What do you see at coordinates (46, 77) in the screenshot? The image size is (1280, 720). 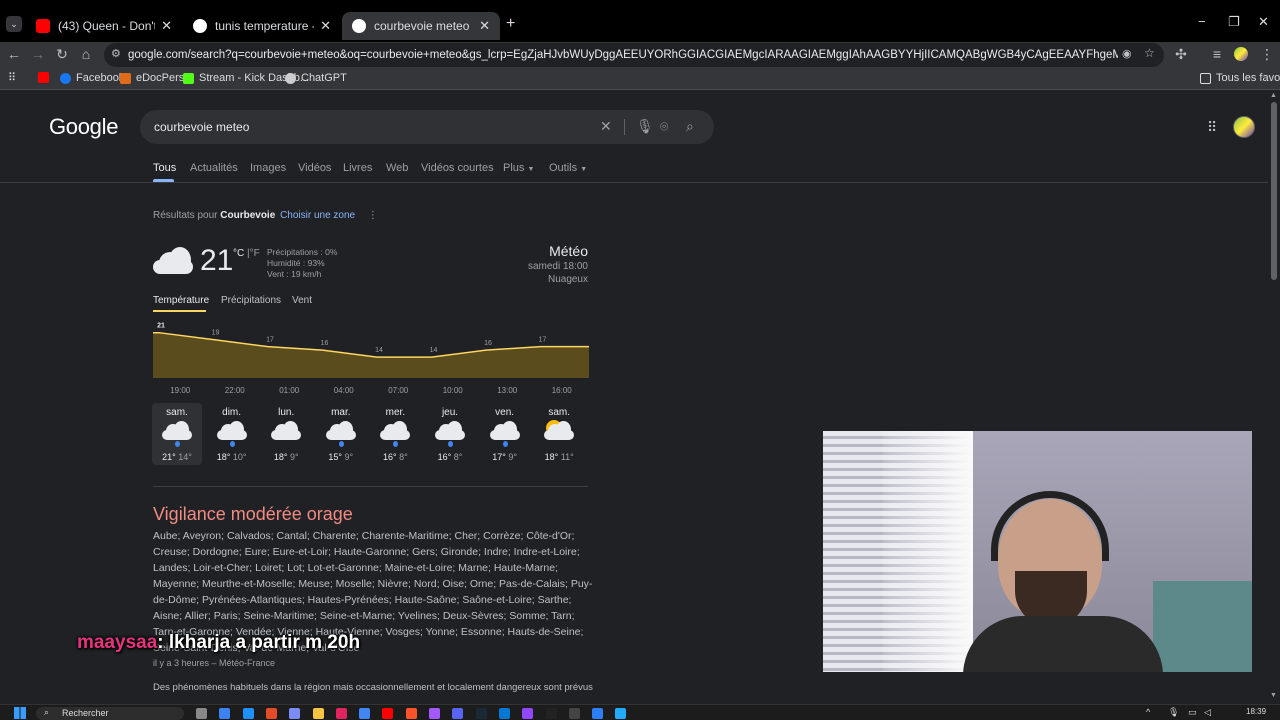 I see `bookmark-youtube` at bounding box center [46, 77].